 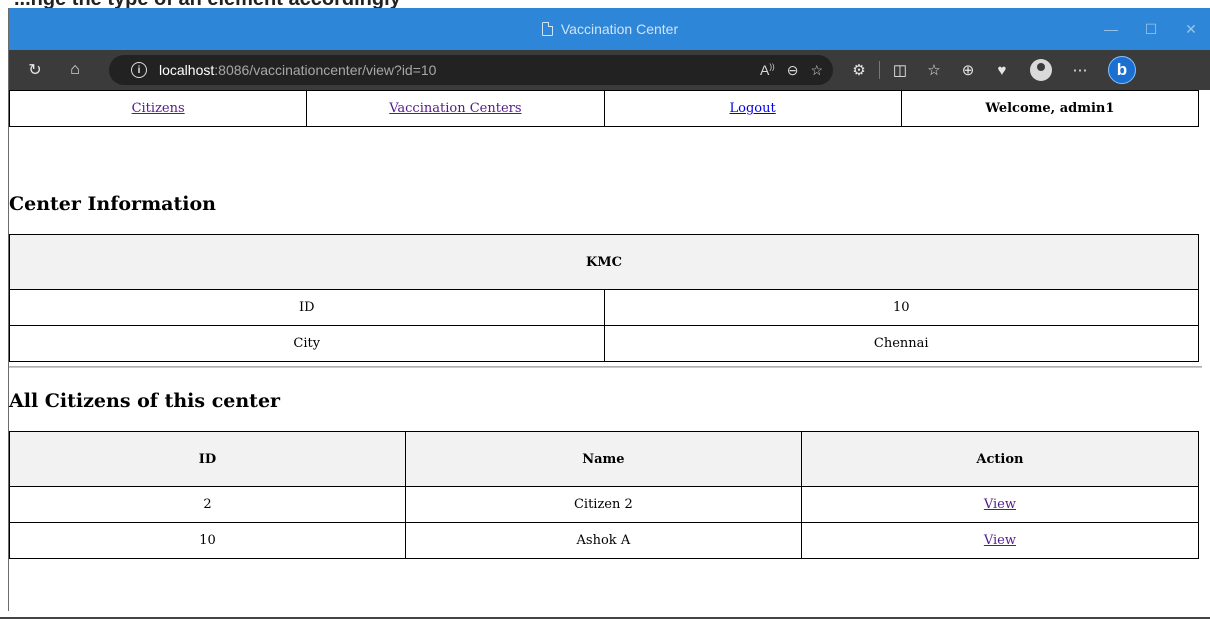 I want to click on collections-icon: ⊕, so click(x=968, y=70).